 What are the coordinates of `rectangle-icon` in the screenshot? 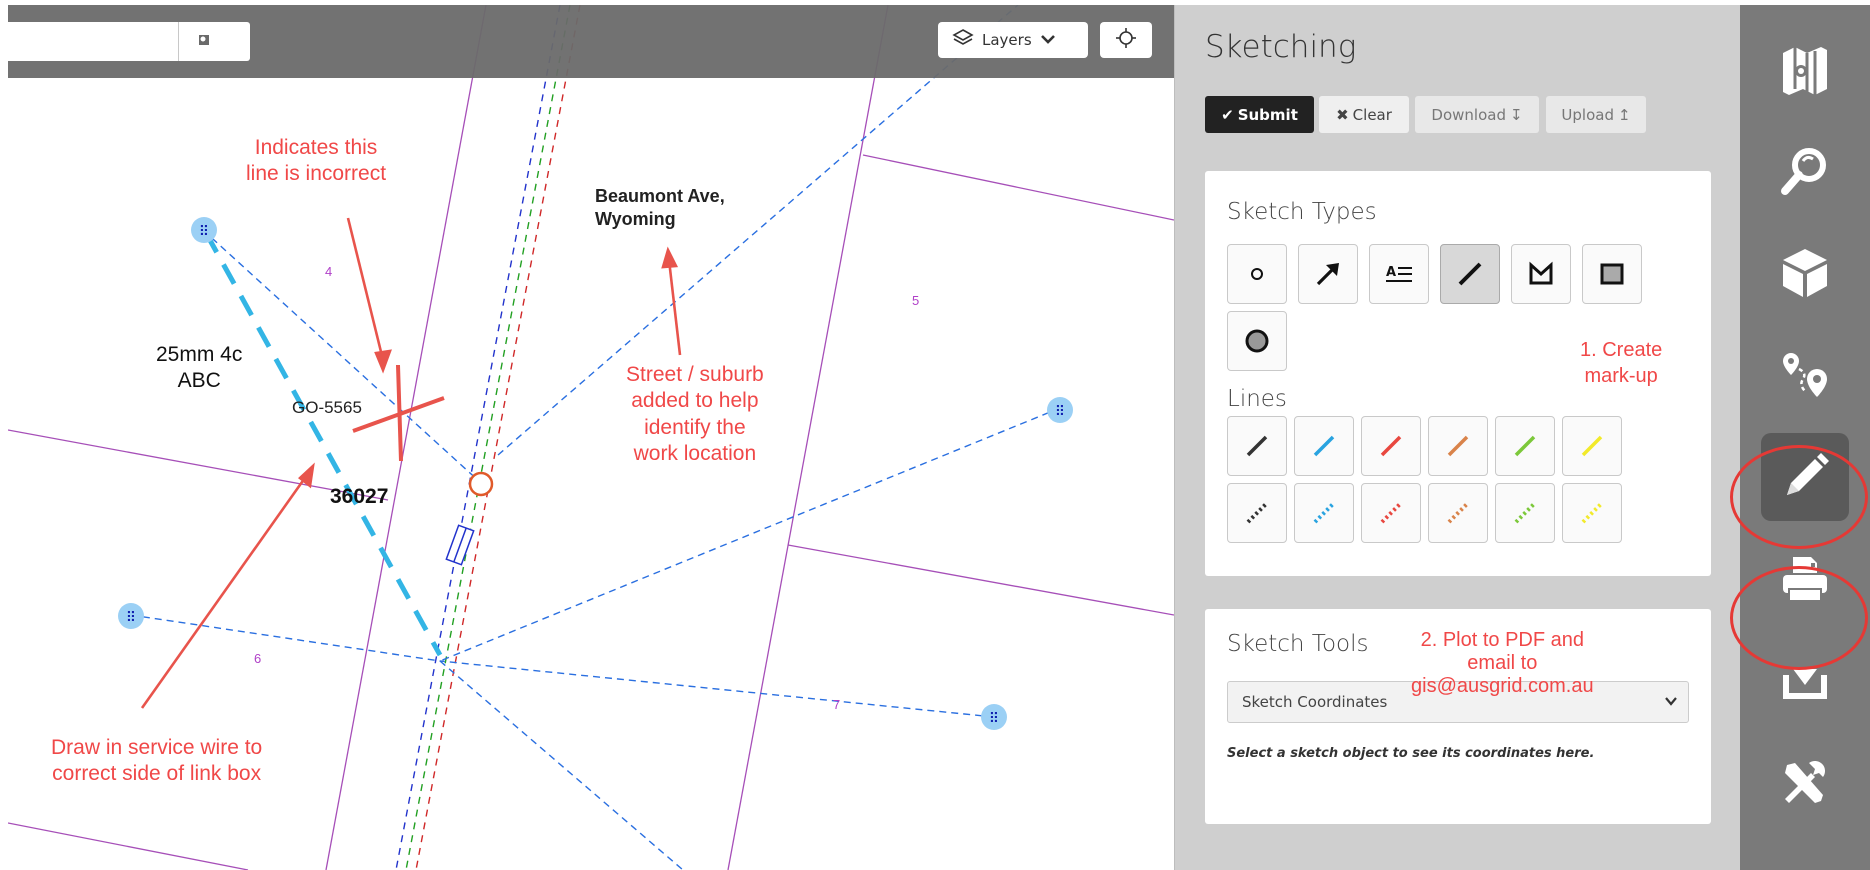 It's located at (1612, 274).